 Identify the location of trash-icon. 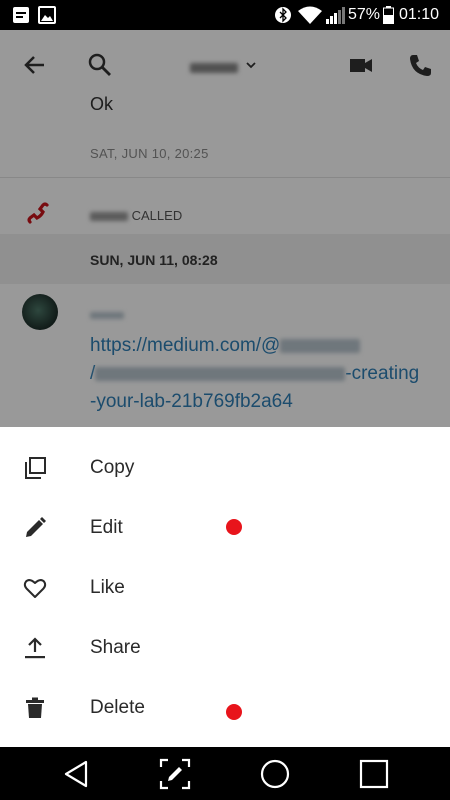
(35, 707).